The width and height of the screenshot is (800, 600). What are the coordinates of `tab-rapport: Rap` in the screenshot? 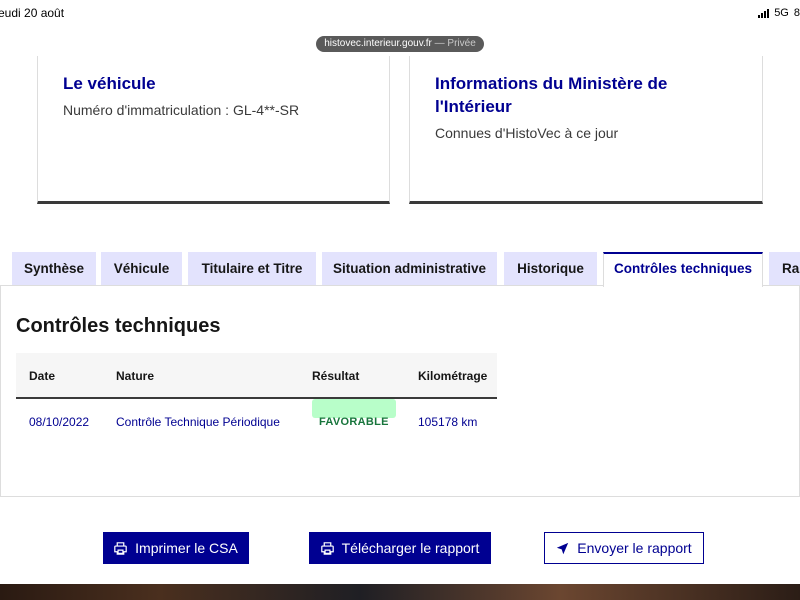 It's located at (784, 269).